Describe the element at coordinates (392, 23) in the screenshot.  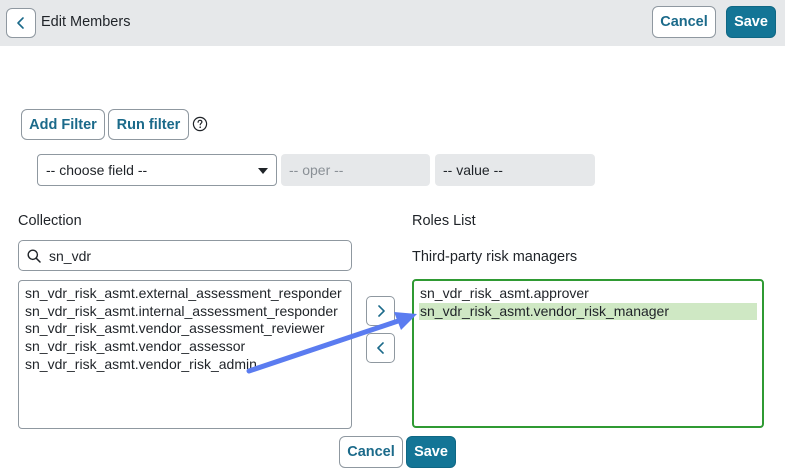
I see `header-bar: Edit Members Cancel Save` at that location.